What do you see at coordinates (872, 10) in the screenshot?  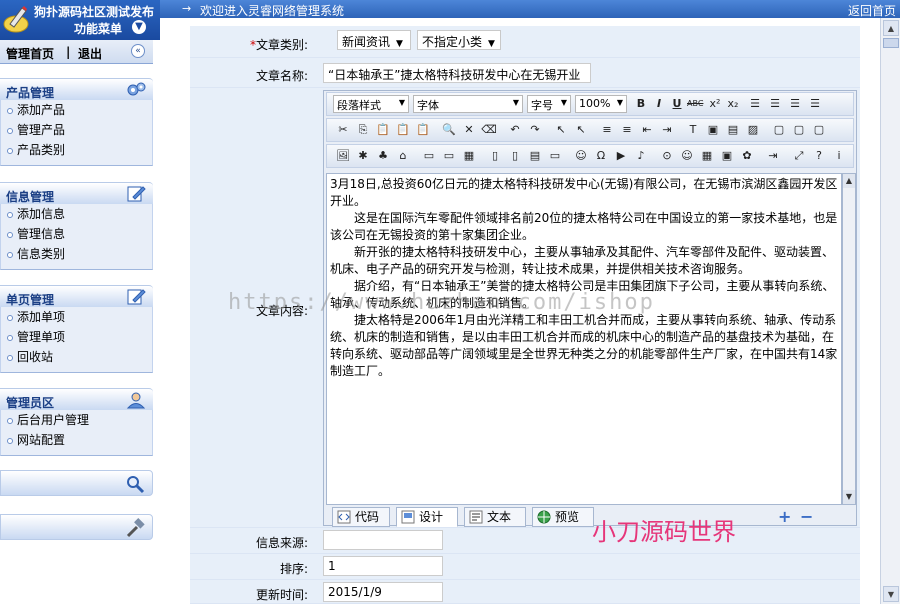 I see `back-home-link: 返回首页` at bounding box center [872, 10].